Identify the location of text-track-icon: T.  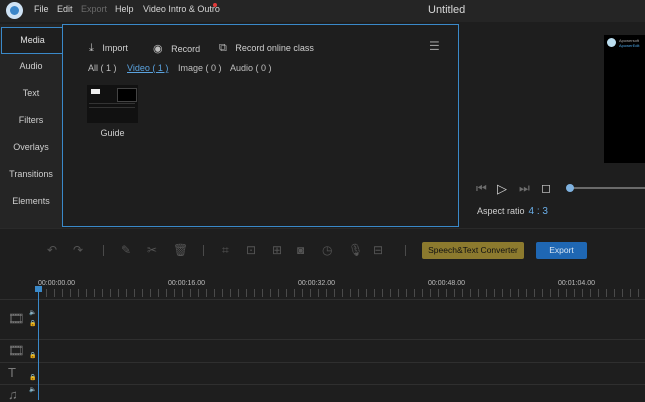
(12, 372).